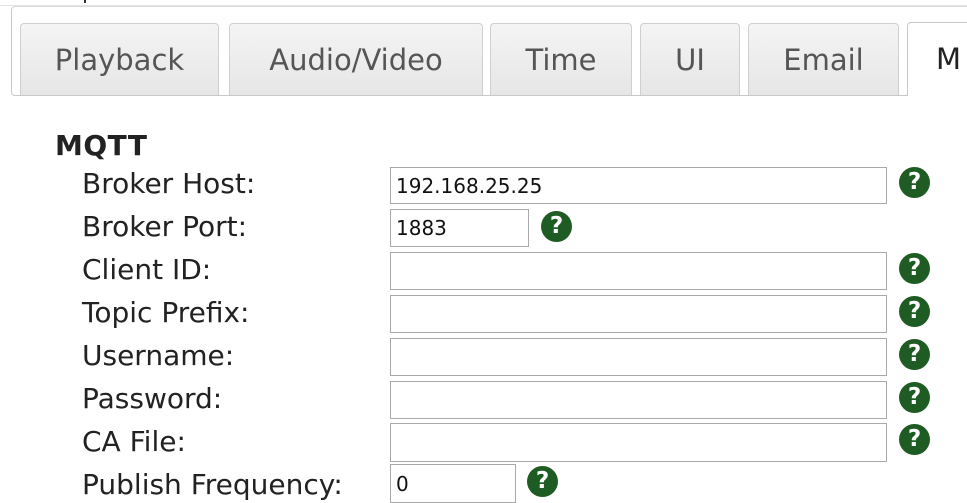 The height and width of the screenshot is (503, 967). I want to click on ca-file-help-icon: ?, so click(914, 439).